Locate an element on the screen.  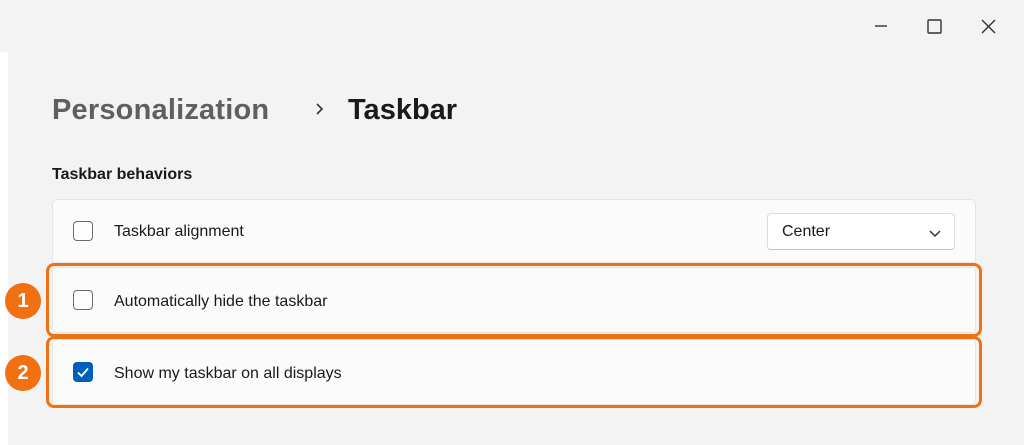
maximize-button is located at coordinates (934, 26).